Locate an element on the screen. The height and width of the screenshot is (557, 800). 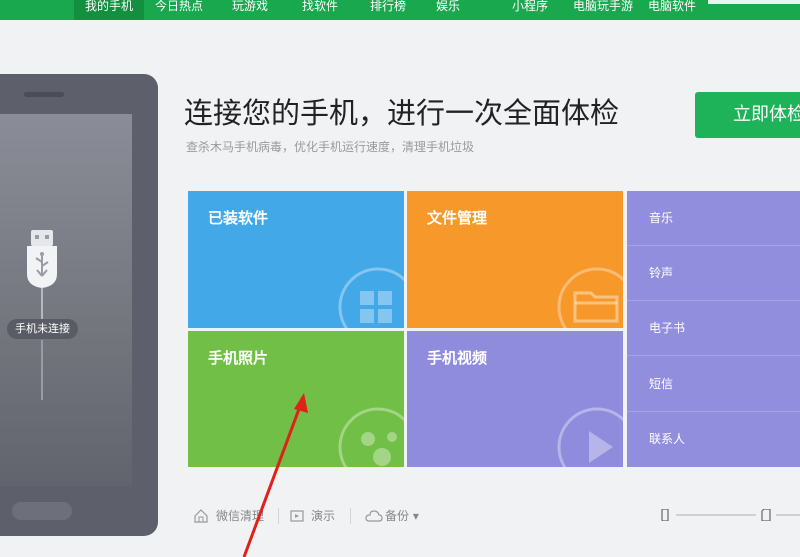
backup-label: 备份 is located at coordinates (397, 516).